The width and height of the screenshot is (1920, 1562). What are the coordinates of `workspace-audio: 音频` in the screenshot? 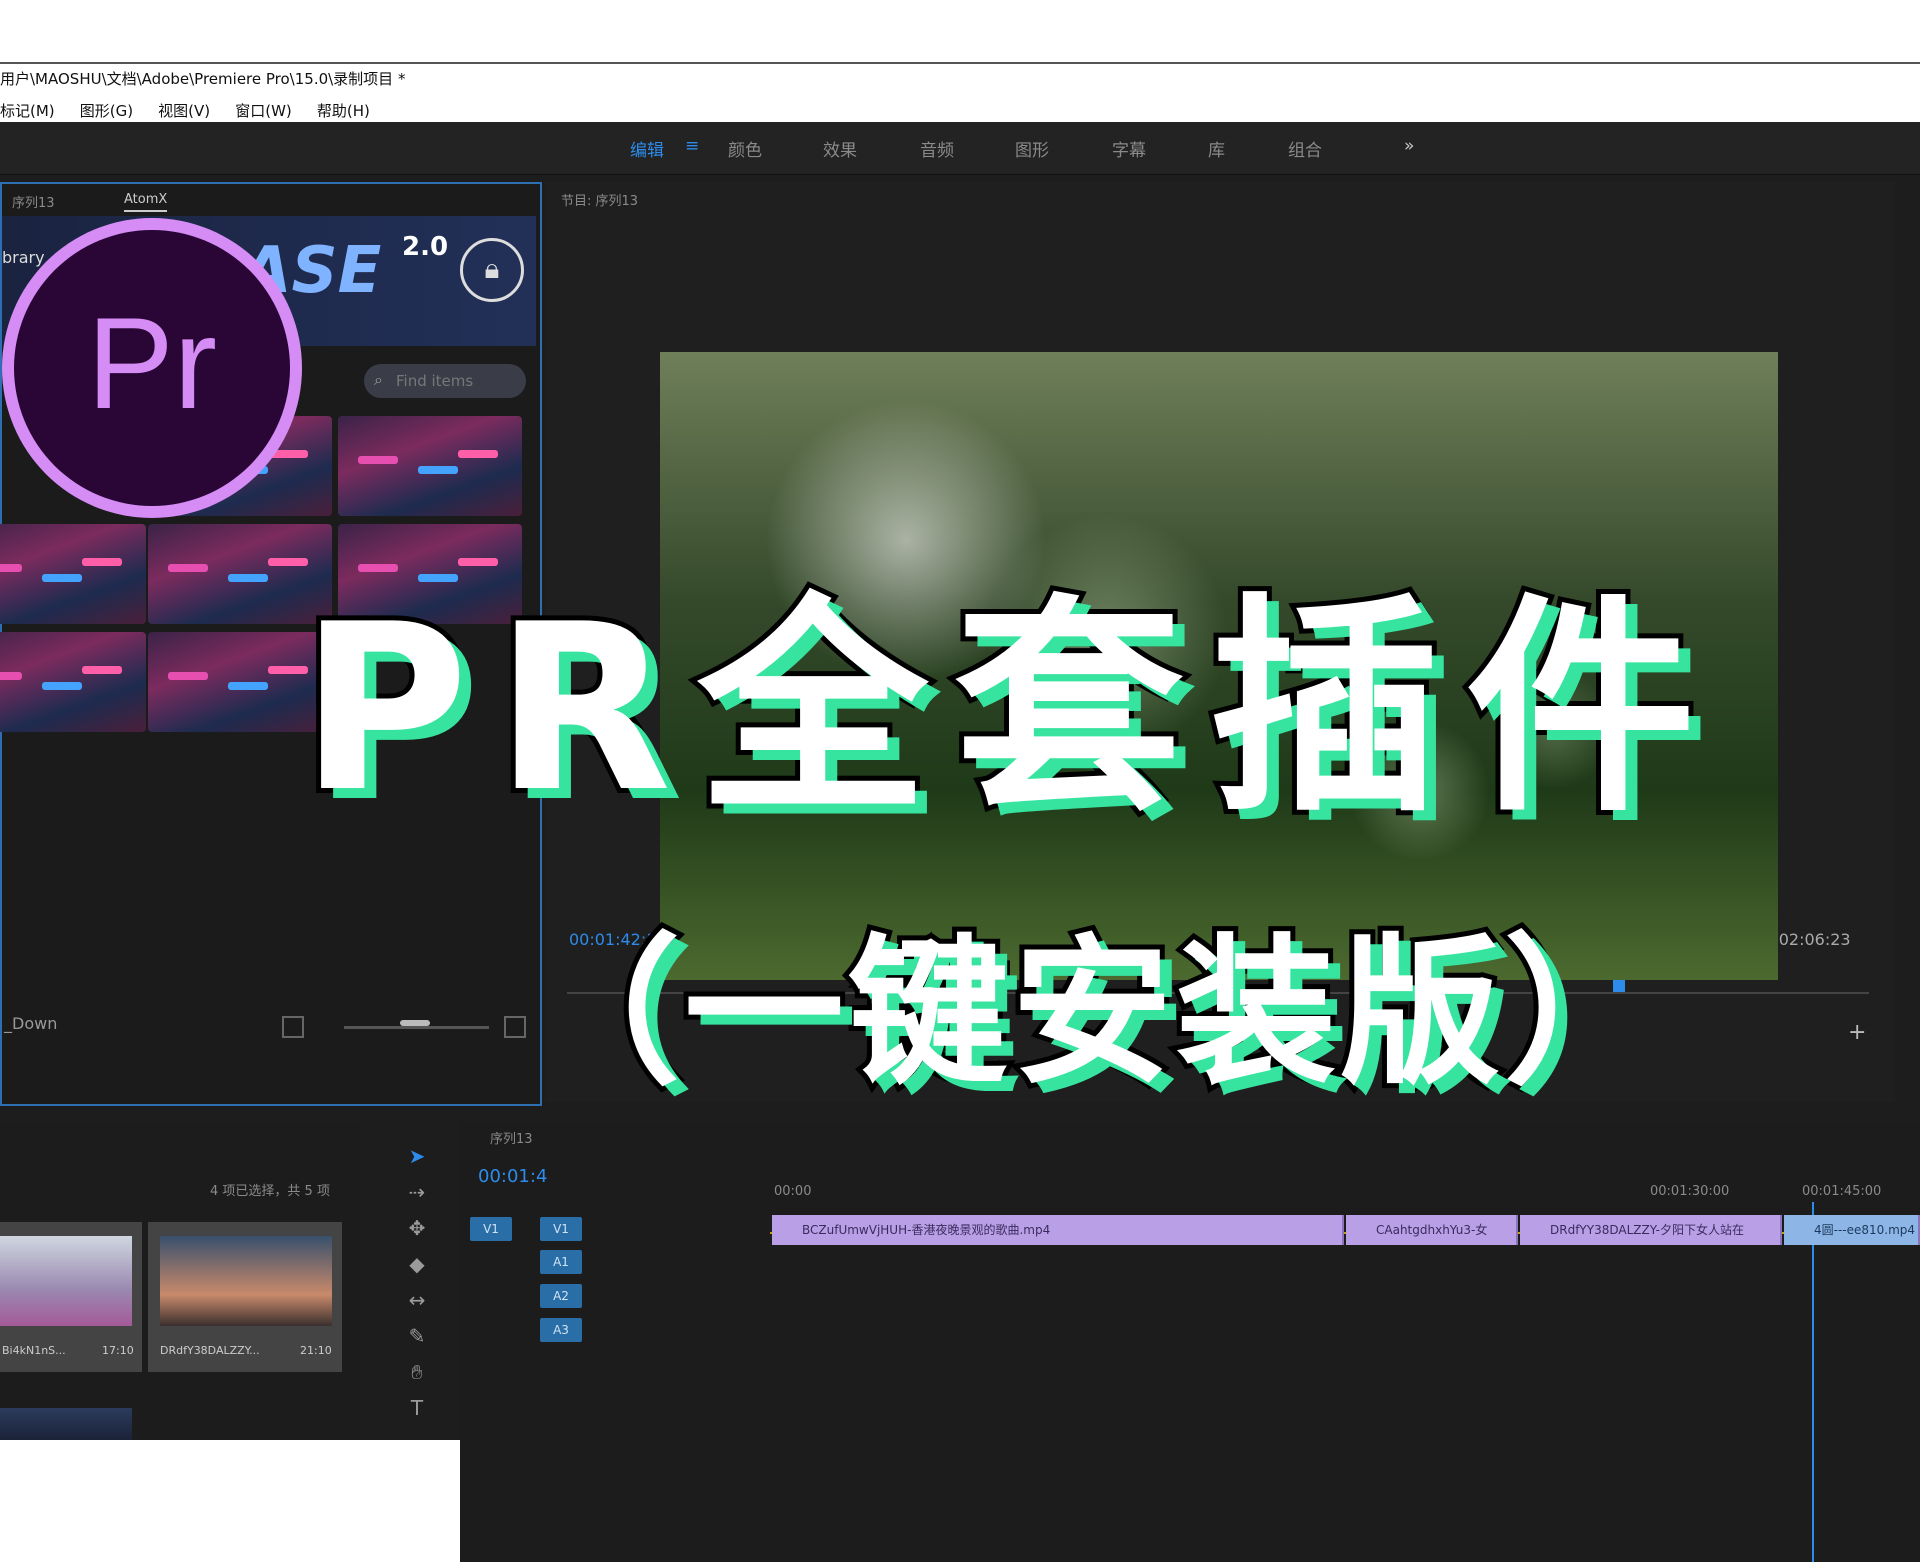 It's located at (937, 148).